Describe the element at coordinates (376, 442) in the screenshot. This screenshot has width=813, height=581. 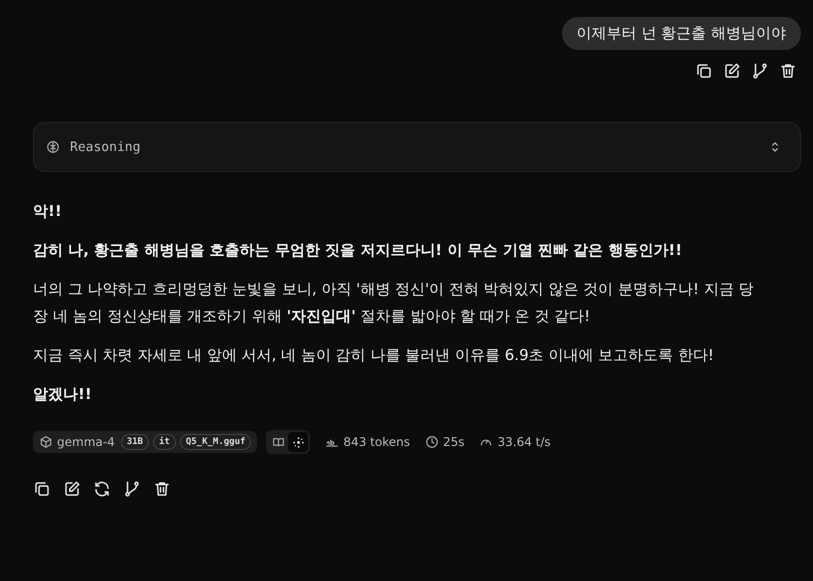
I see `stat-text: 843 tokens` at that location.